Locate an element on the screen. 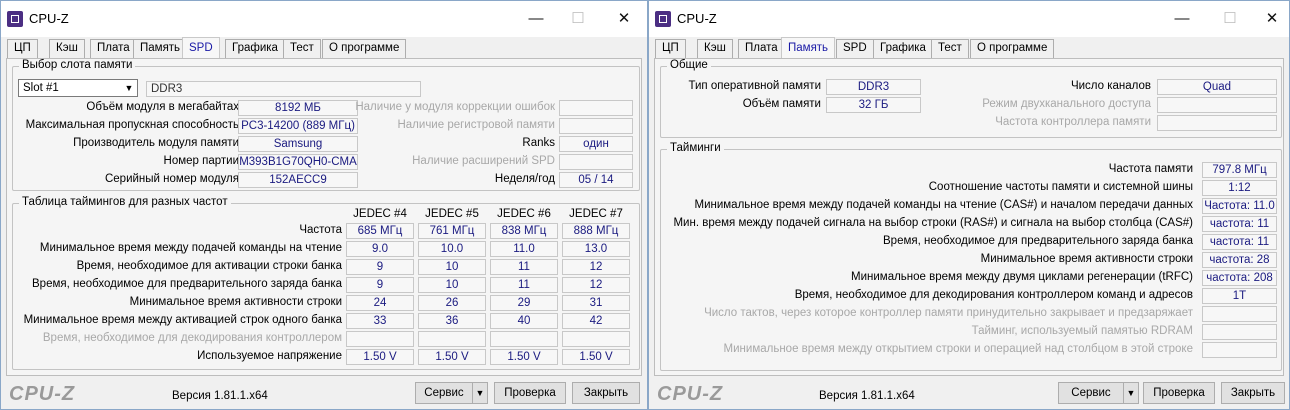 This screenshot has width=1290, height=410. chevron-down-icon: ▼ is located at coordinates (129, 88).